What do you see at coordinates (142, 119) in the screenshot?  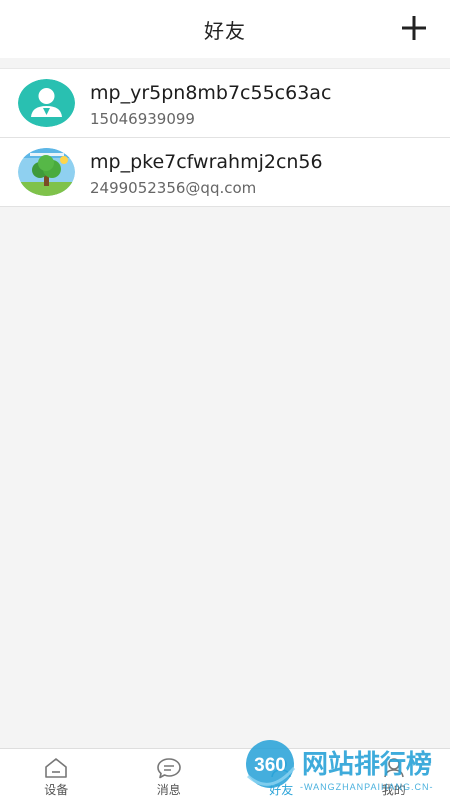 I see `friend-phone: 15046939099` at bounding box center [142, 119].